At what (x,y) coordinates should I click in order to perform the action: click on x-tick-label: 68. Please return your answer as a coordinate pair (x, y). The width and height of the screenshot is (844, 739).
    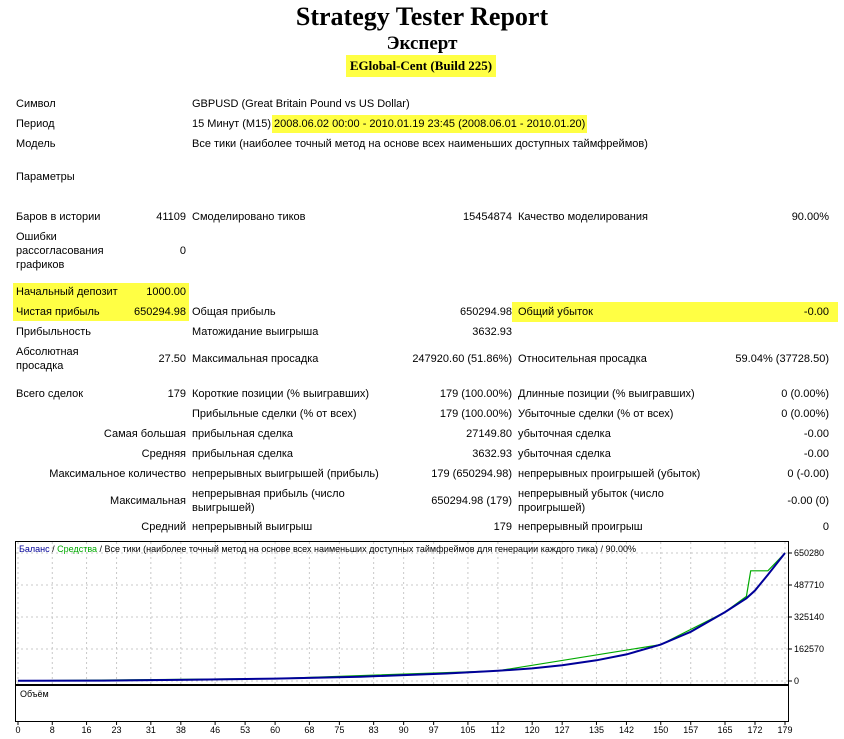
    Looking at the image, I should click on (309, 730).